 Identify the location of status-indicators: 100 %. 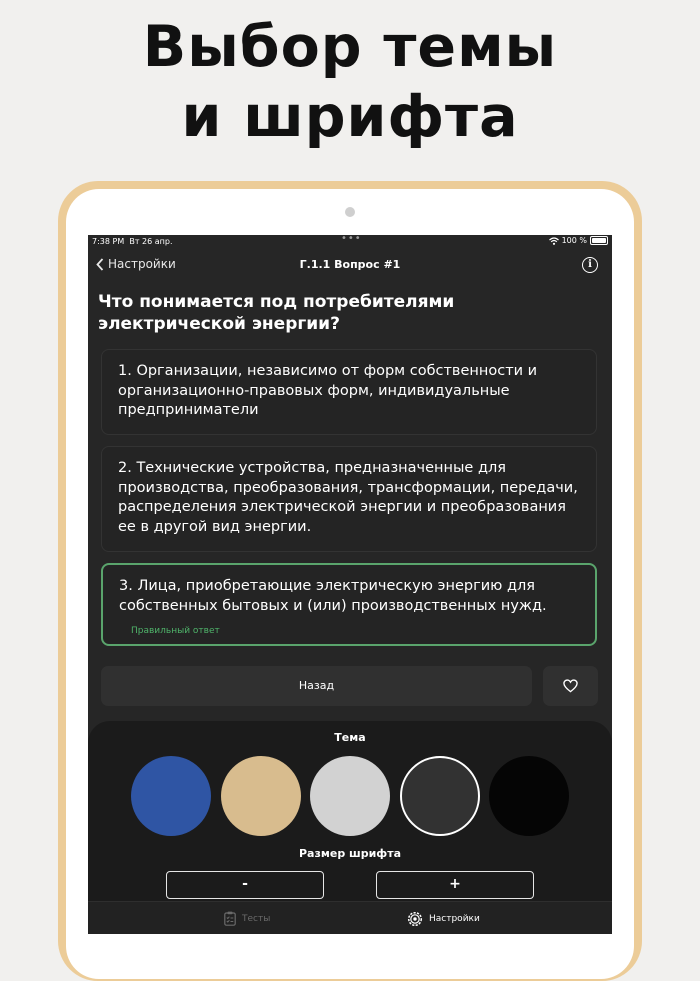
(578, 240).